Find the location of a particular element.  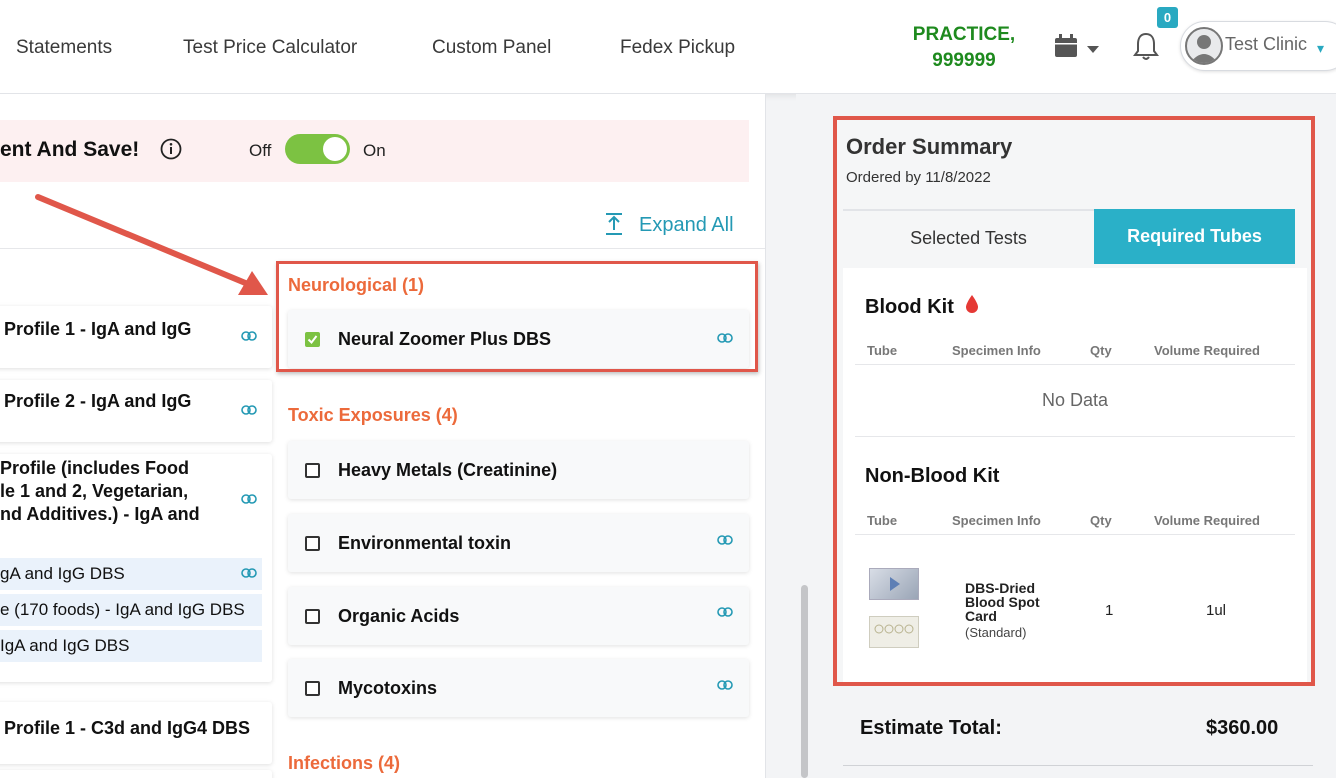

sub-test-name: gA and IgG DBS is located at coordinates (62, 573).